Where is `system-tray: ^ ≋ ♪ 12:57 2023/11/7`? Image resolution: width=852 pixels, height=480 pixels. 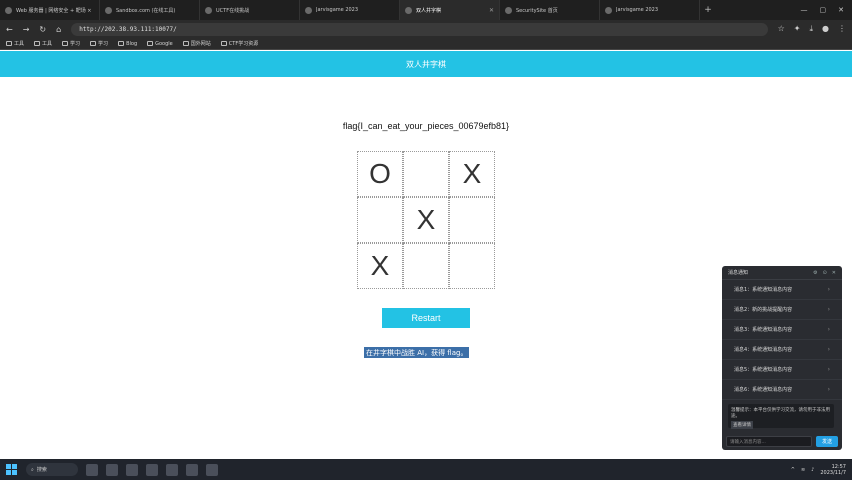
system-tray: ^ ≋ ♪ 12:57 2023/11/7 is located at coordinates (818, 470).